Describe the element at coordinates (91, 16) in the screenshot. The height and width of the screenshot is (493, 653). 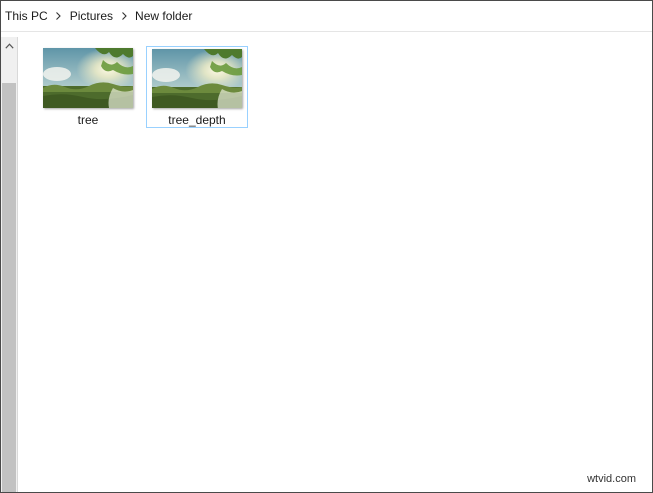
I see `breadcrumb-item-pictures: Pictures` at that location.